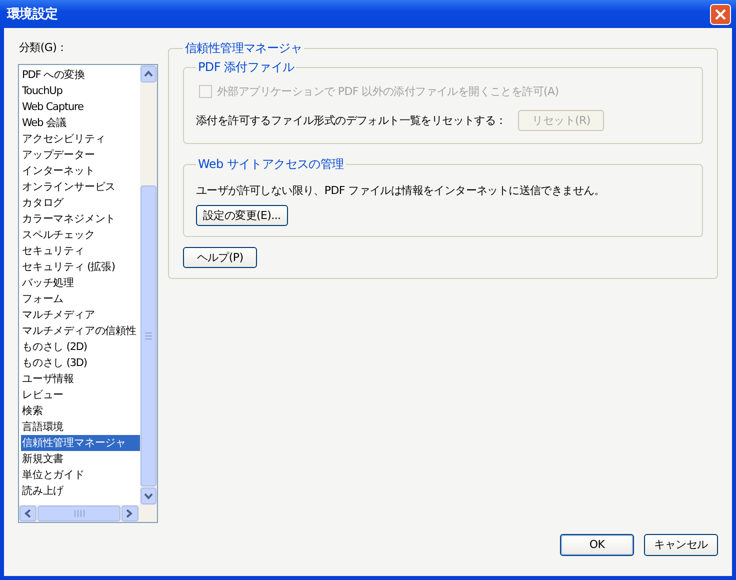  Describe the element at coordinates (80, 283) in the screenshot. I see `category-item: バッチ処理` at that location.